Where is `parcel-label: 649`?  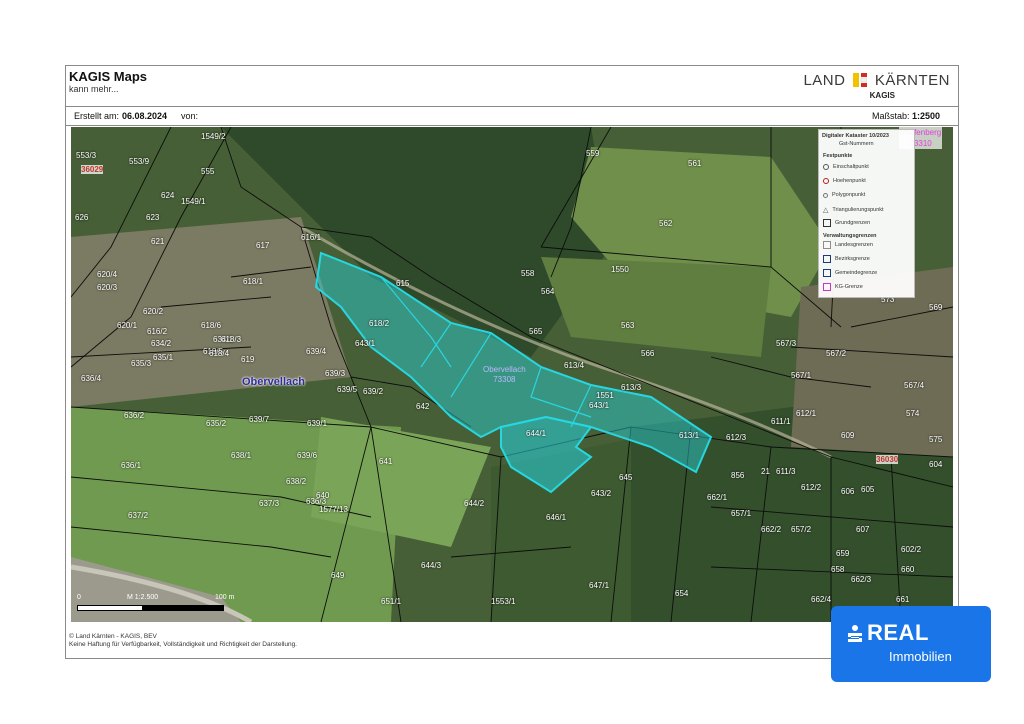
parcel-label: 649 is located at coordinates (337, 575).